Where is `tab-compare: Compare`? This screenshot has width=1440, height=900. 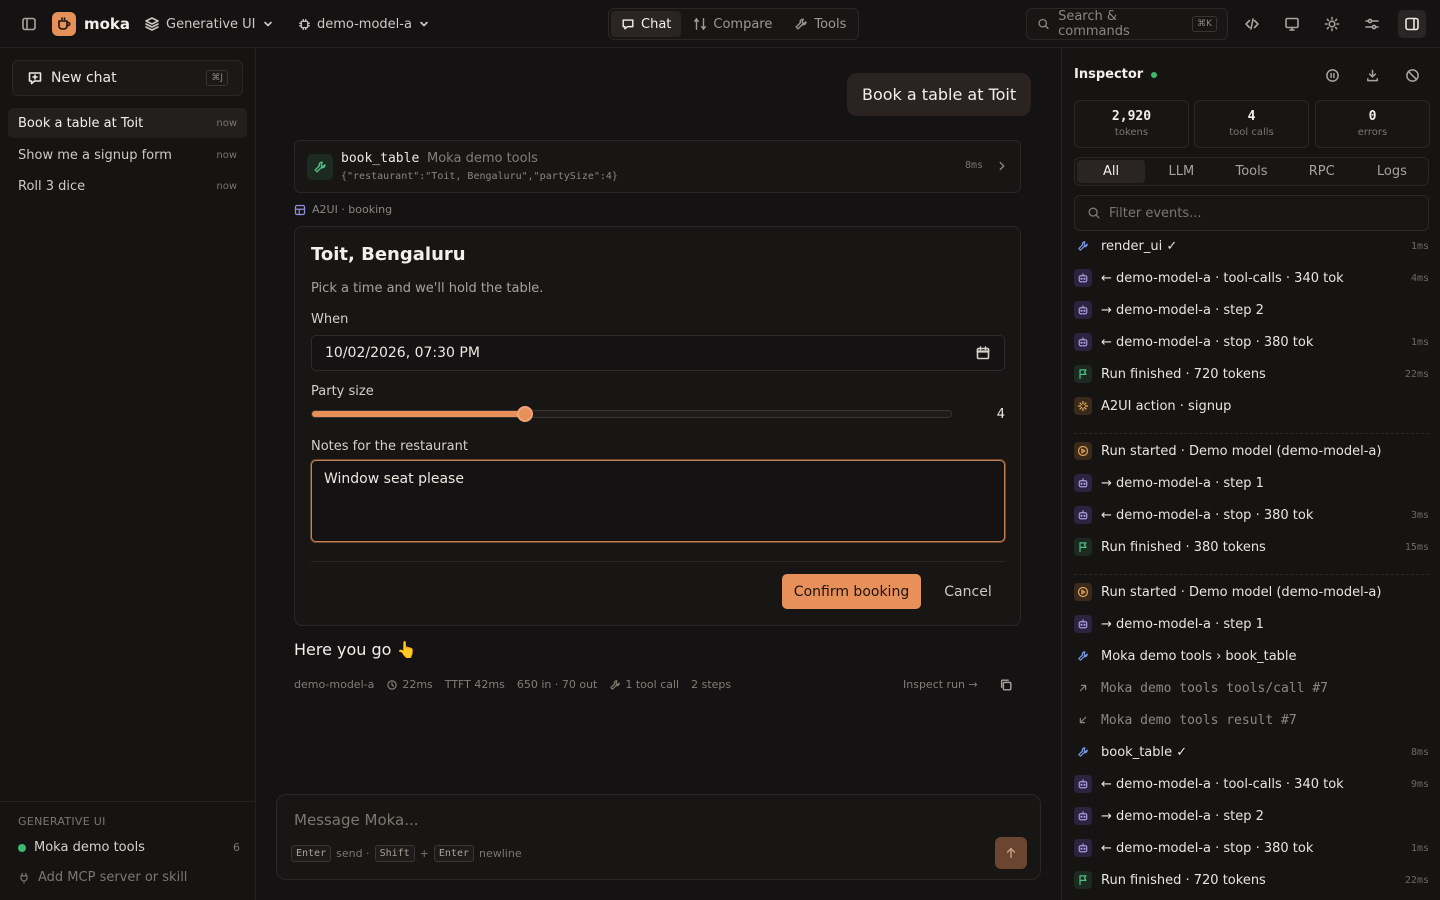
tab-compare: Compare is located at coordinates (732, 24).